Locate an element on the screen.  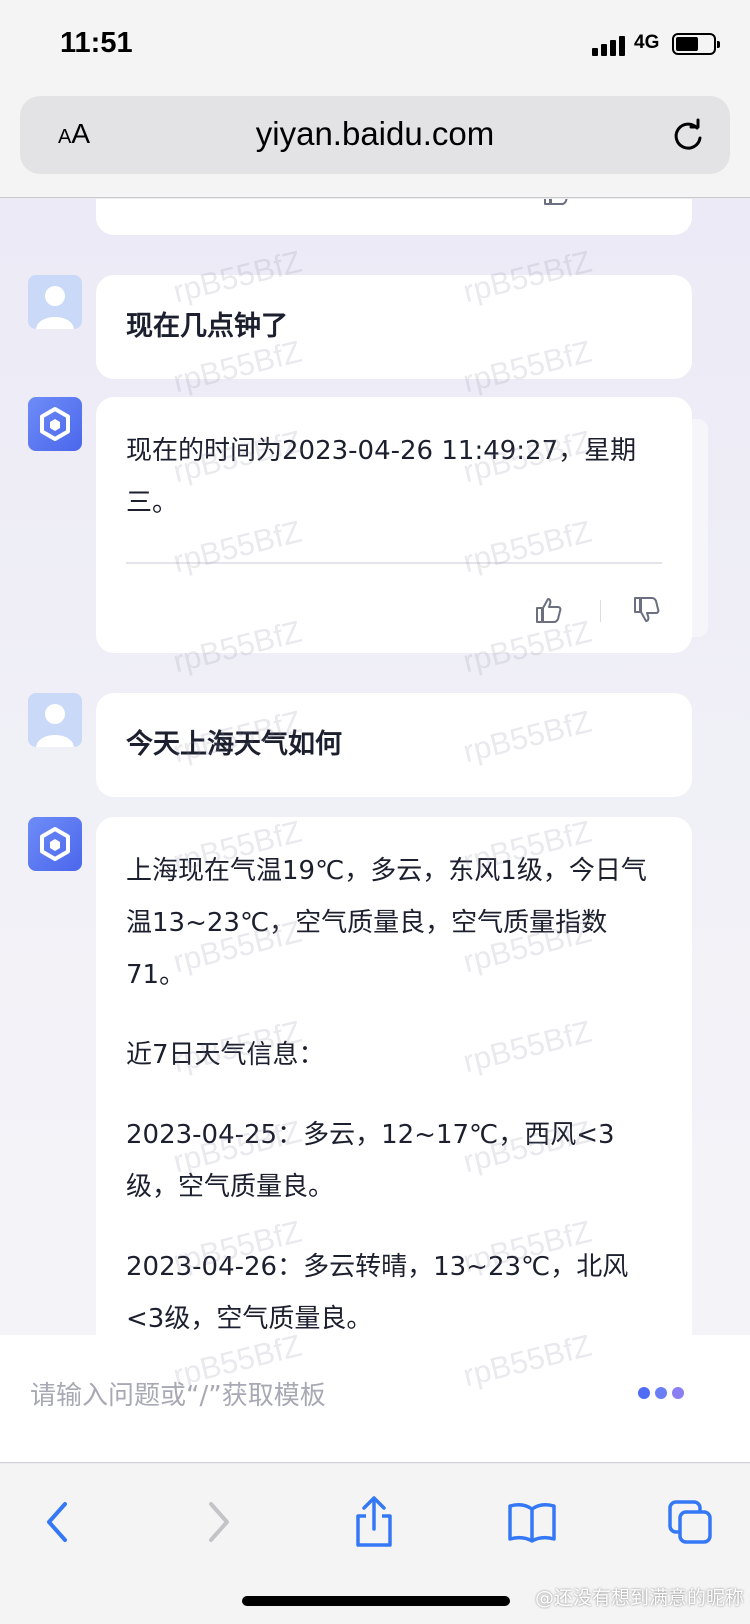
user-message-text: 今天上海天气如何 is located at coordinates (234, 744).